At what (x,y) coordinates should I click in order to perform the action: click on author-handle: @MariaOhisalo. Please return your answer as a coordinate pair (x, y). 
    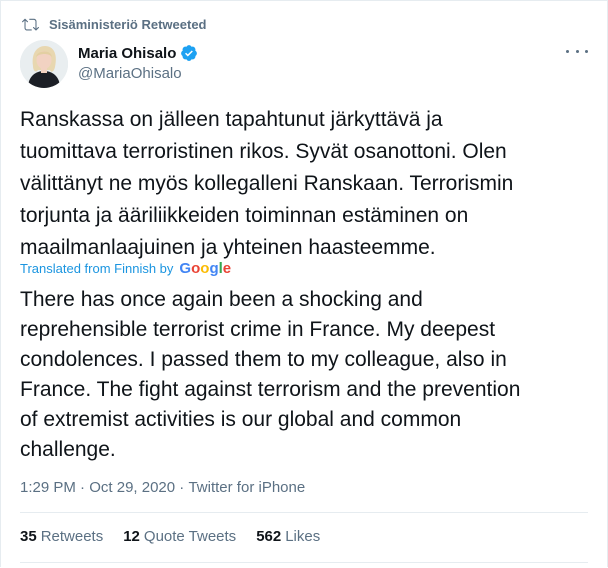
    Looking at the image, I should click on (138, 73).